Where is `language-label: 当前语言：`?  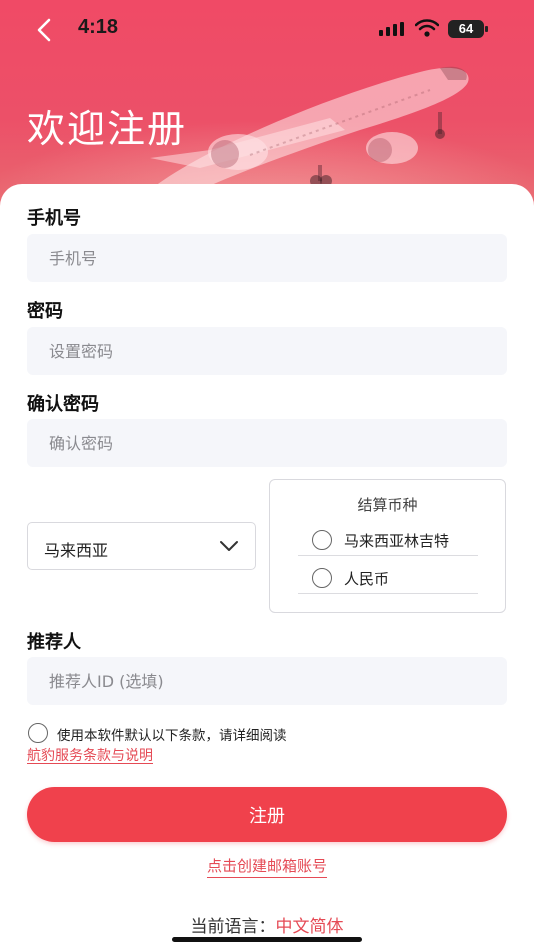 language-label: 当前语言： is located at coordinates (233, 927).